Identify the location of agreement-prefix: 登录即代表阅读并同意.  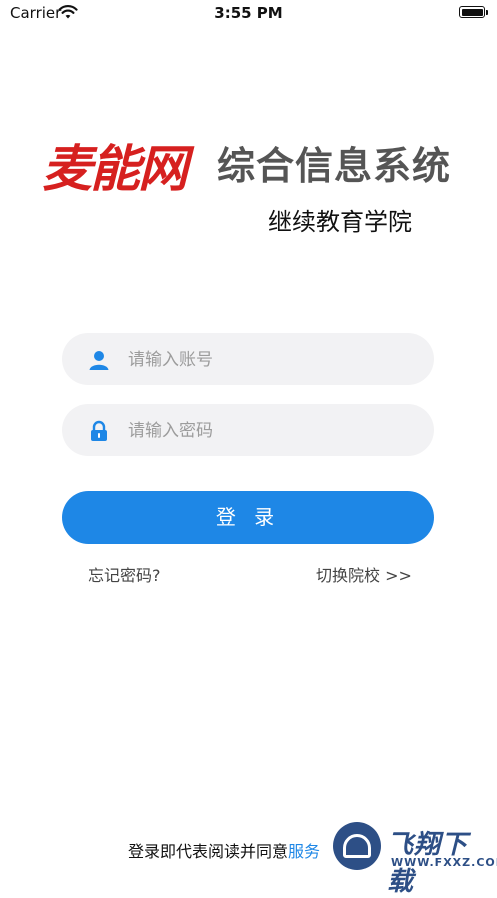
(208, 851).